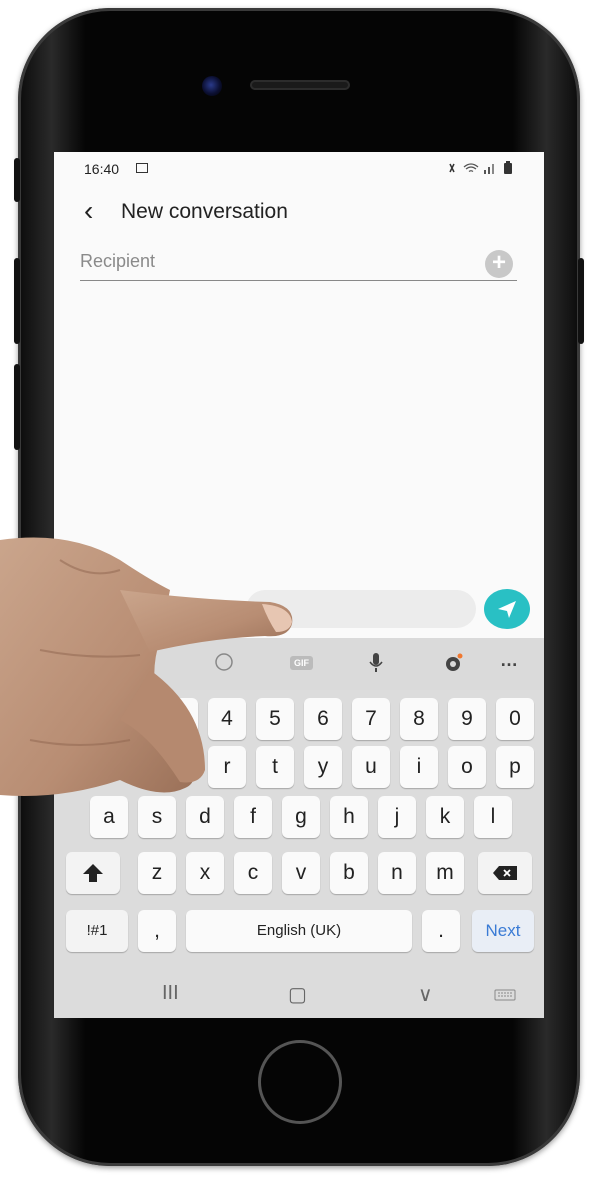 Image resolution: width=598 pixels, height=1177 pixels. What do you see at coordinates (299, 170) in the screenshot?
I see `status-bar: 16:40` at bounding box center [299, 170].